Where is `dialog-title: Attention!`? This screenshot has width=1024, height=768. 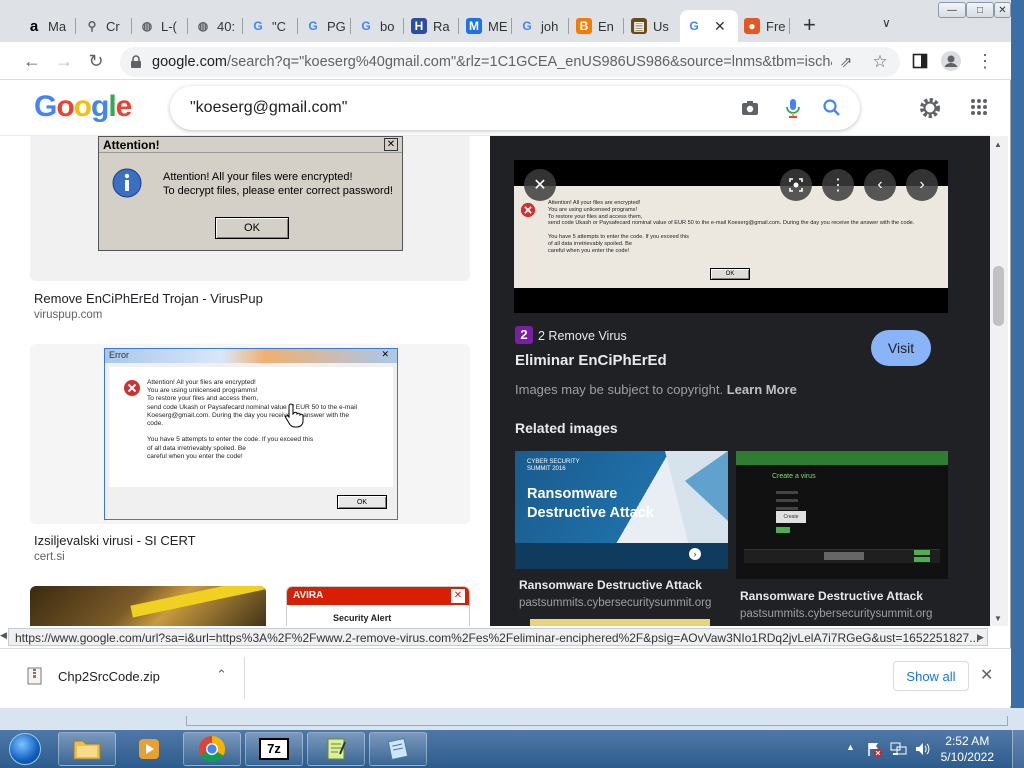 dialog-title: Attention! is located at coordinates (250, 145).